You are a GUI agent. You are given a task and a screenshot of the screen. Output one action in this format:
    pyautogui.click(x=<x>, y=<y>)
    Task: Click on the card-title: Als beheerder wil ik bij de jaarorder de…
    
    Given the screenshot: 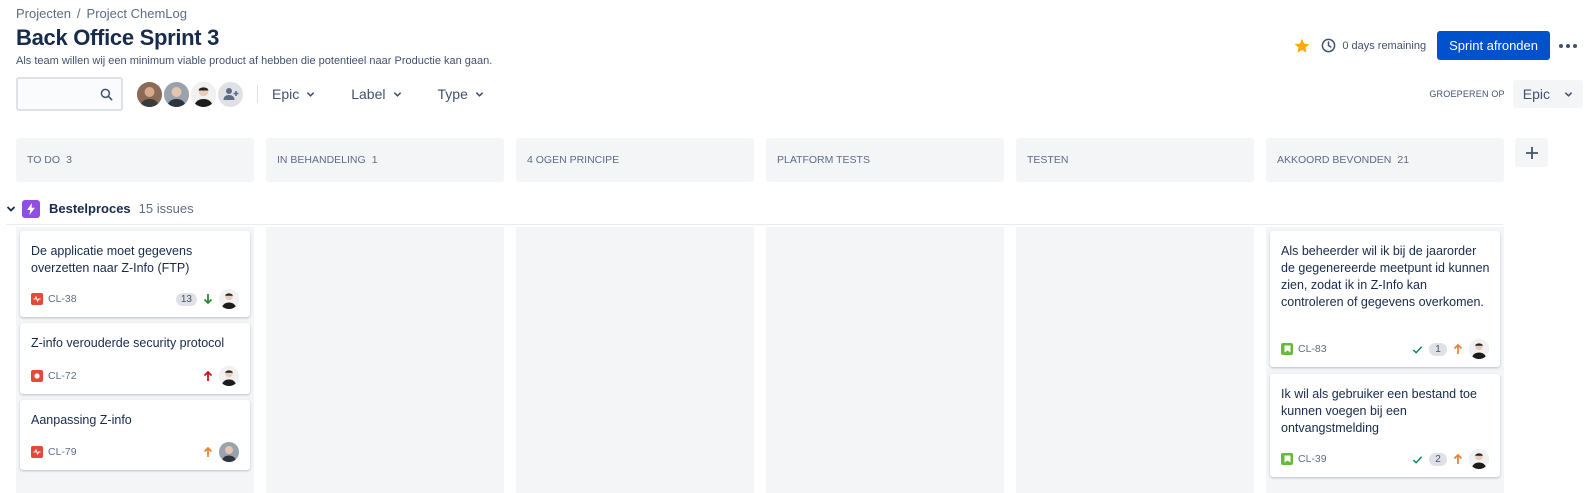 What is the action you would take?
    pyautogui.click(x=1385, y=276)
    